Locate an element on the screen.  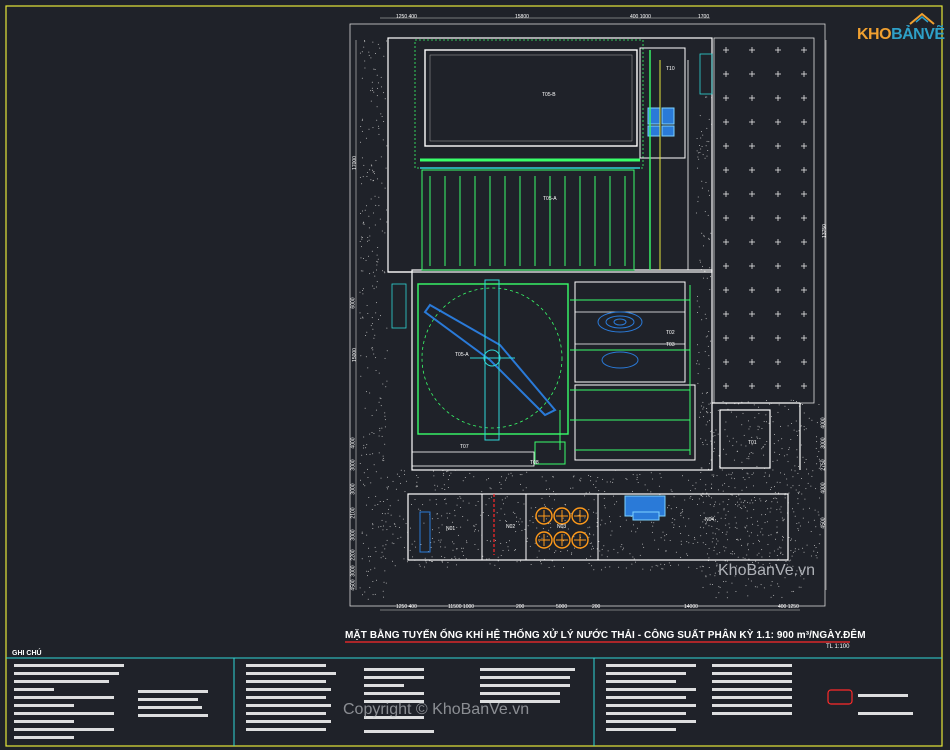
dim-left-6: 3000 is located at coordinates (353, 489).